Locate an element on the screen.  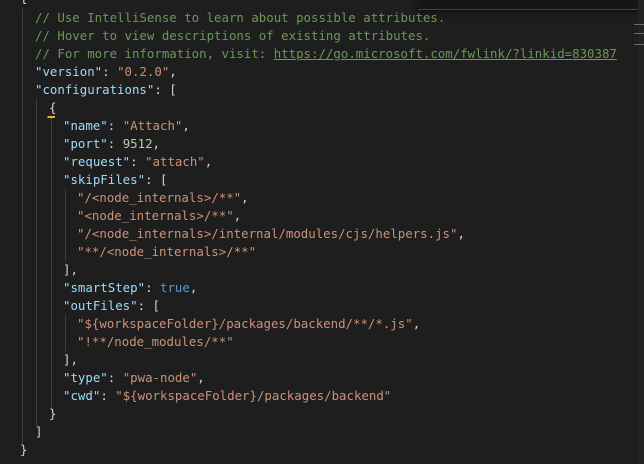
code-line-version: "version": "0.2.0", is located at coordinates (106, 71).